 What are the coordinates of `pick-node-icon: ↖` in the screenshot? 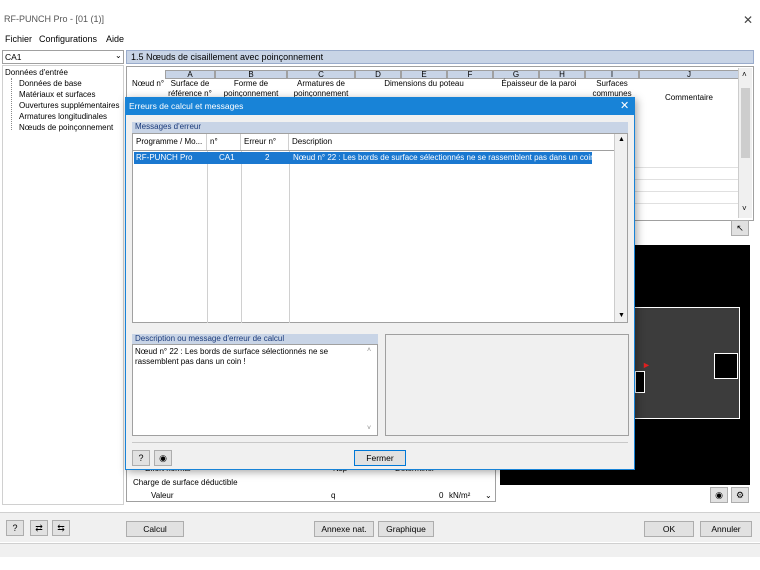 It's located at (740, 228).